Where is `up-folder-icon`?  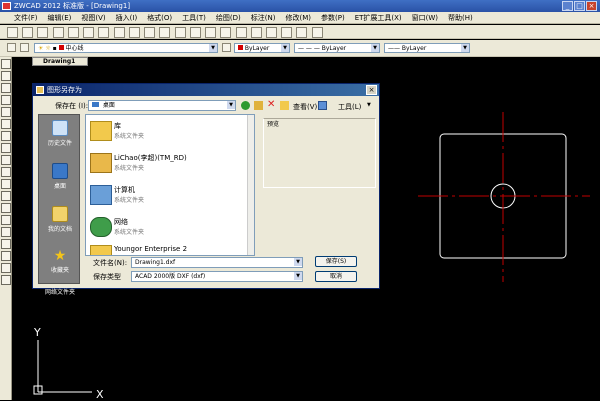 up-folder-icon is located at coordinates (258, 105).